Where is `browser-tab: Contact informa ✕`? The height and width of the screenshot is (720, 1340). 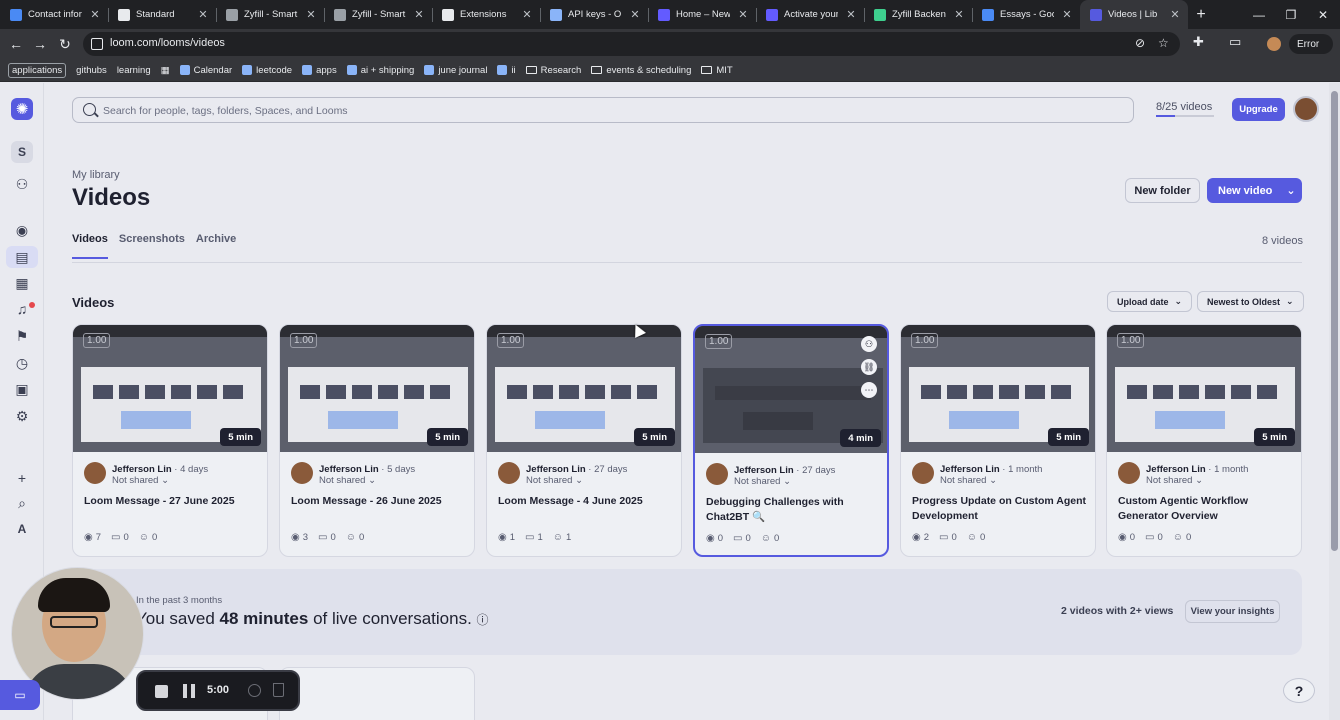
browser-tab: Contact informa ✕ is located at coordinates (54, 14).